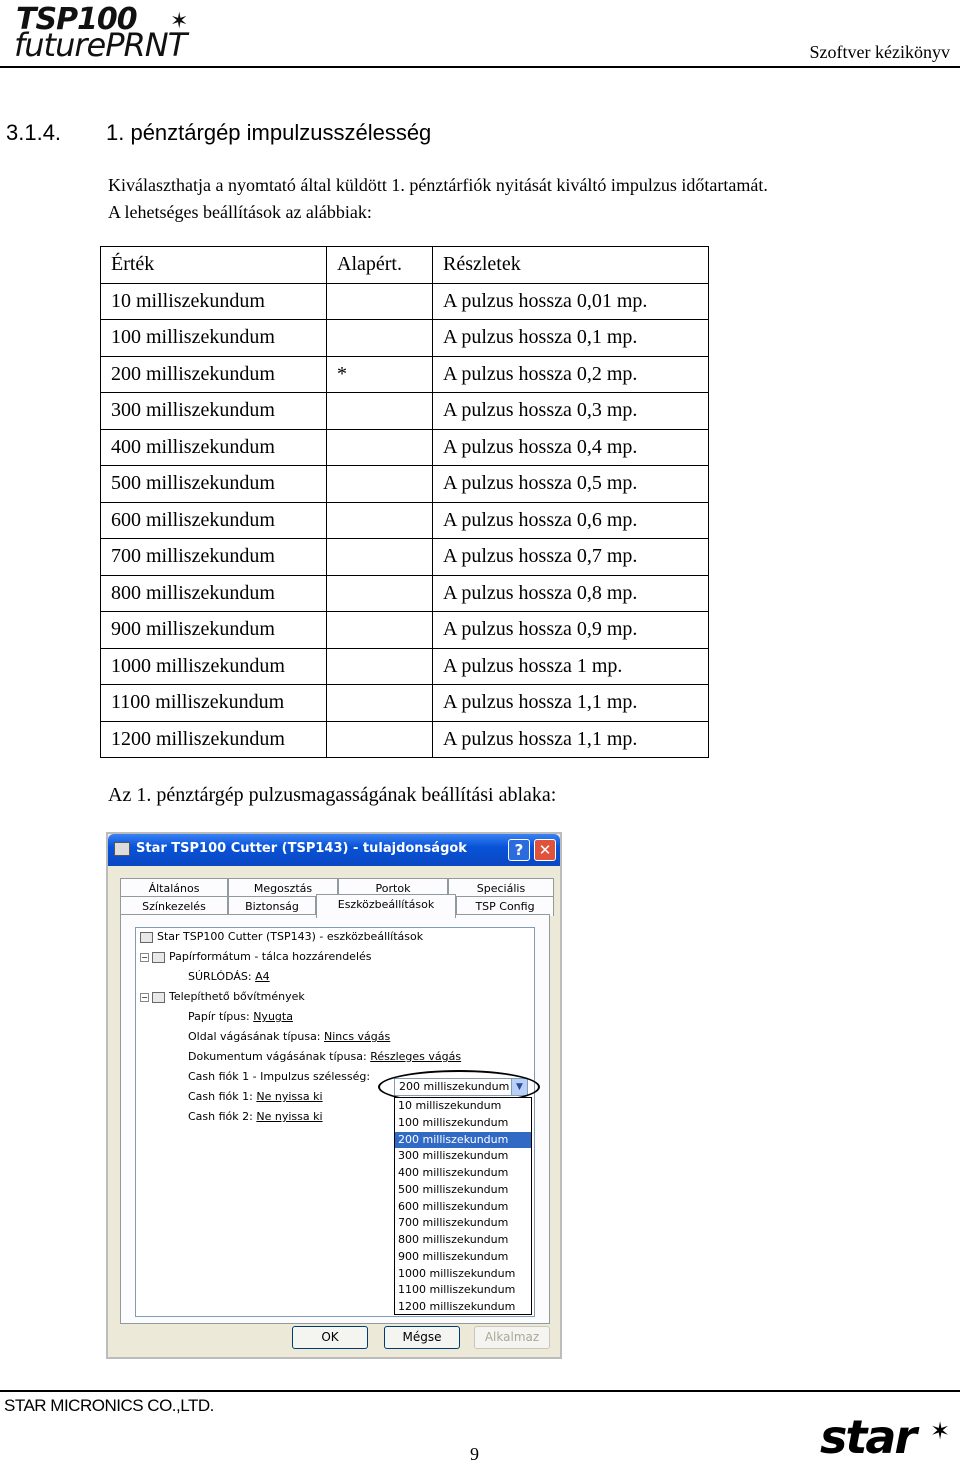  What do you see at coordinates (386, 906) in the screenshot?
I see `tab-device-settings: Eszközbeállítások` at bounding box center [386, 906].